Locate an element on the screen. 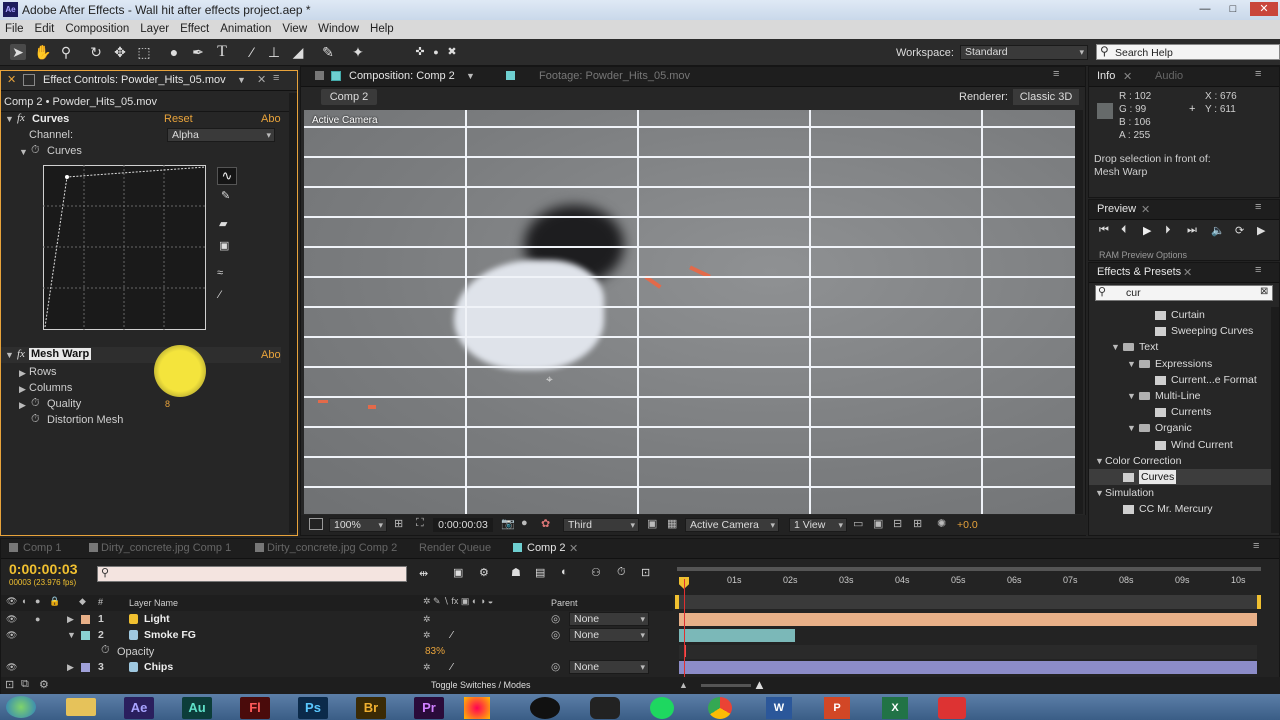 The width and height of the screenshot is (1280, 720). layer-expand-icon: ▼ is located at coordinates (71, 635).